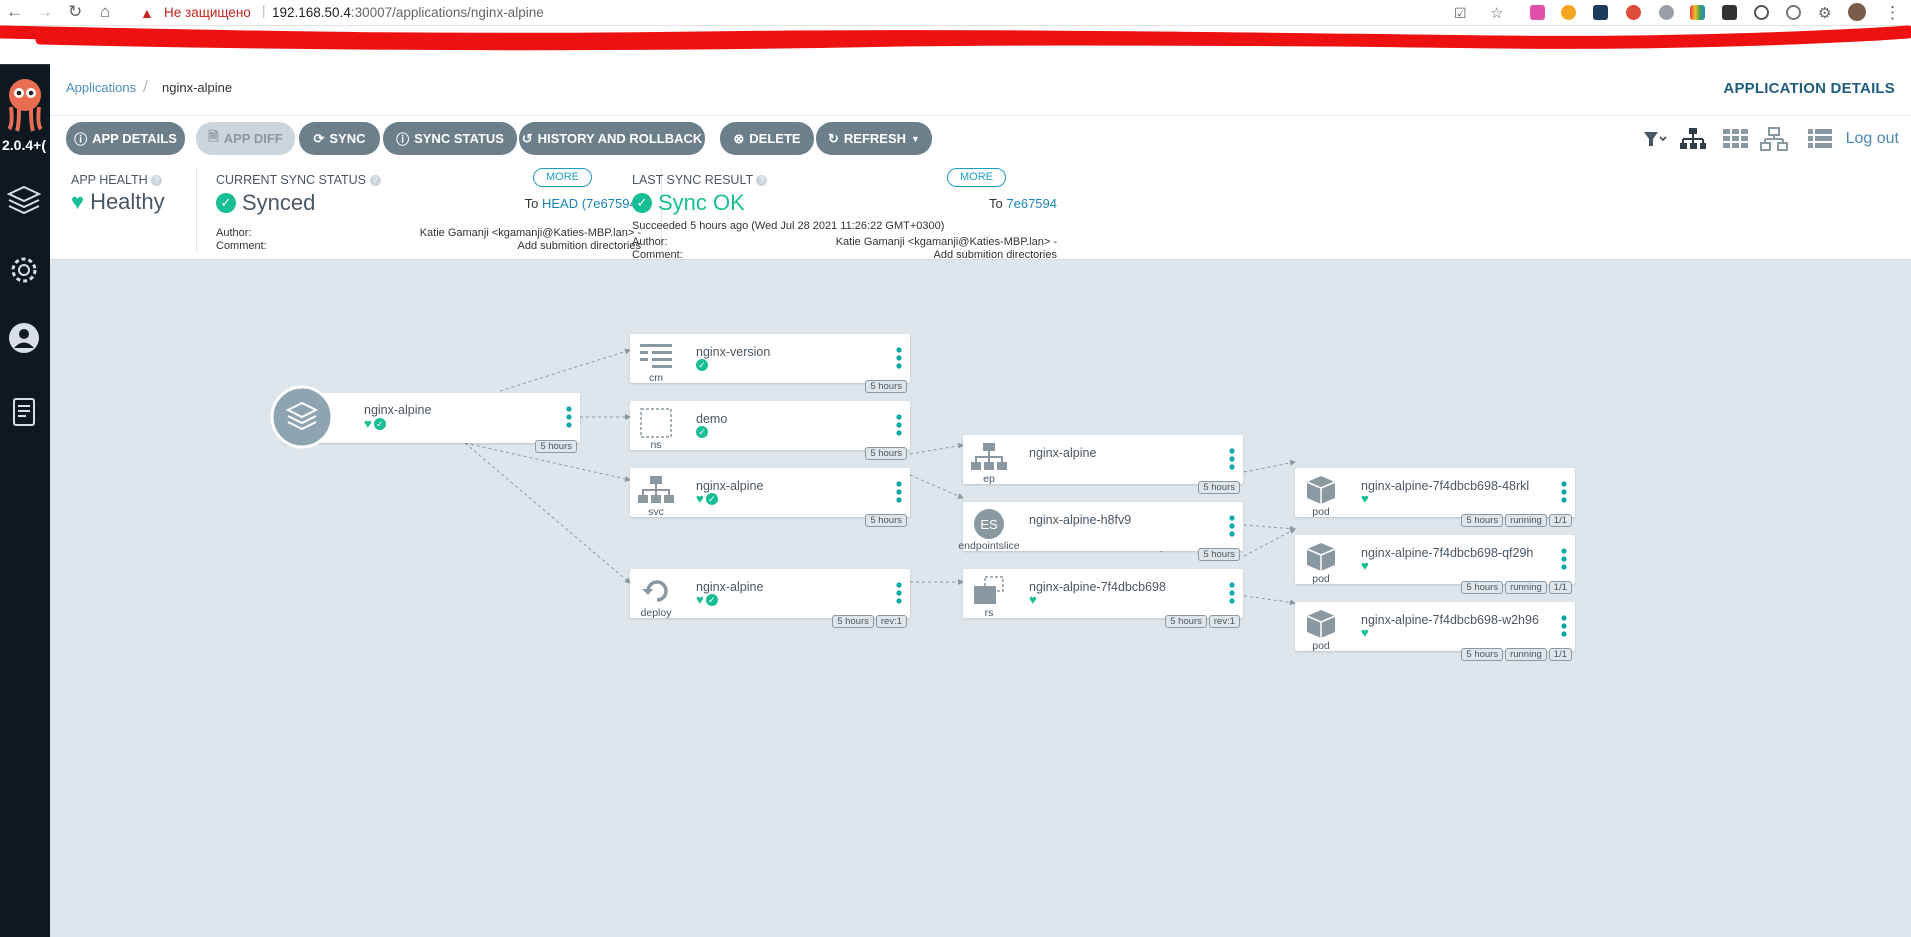 Image resolution: width=1911 pixels, height=937 pixels. I want to click on grid-view-icon, so click(1735, 139).